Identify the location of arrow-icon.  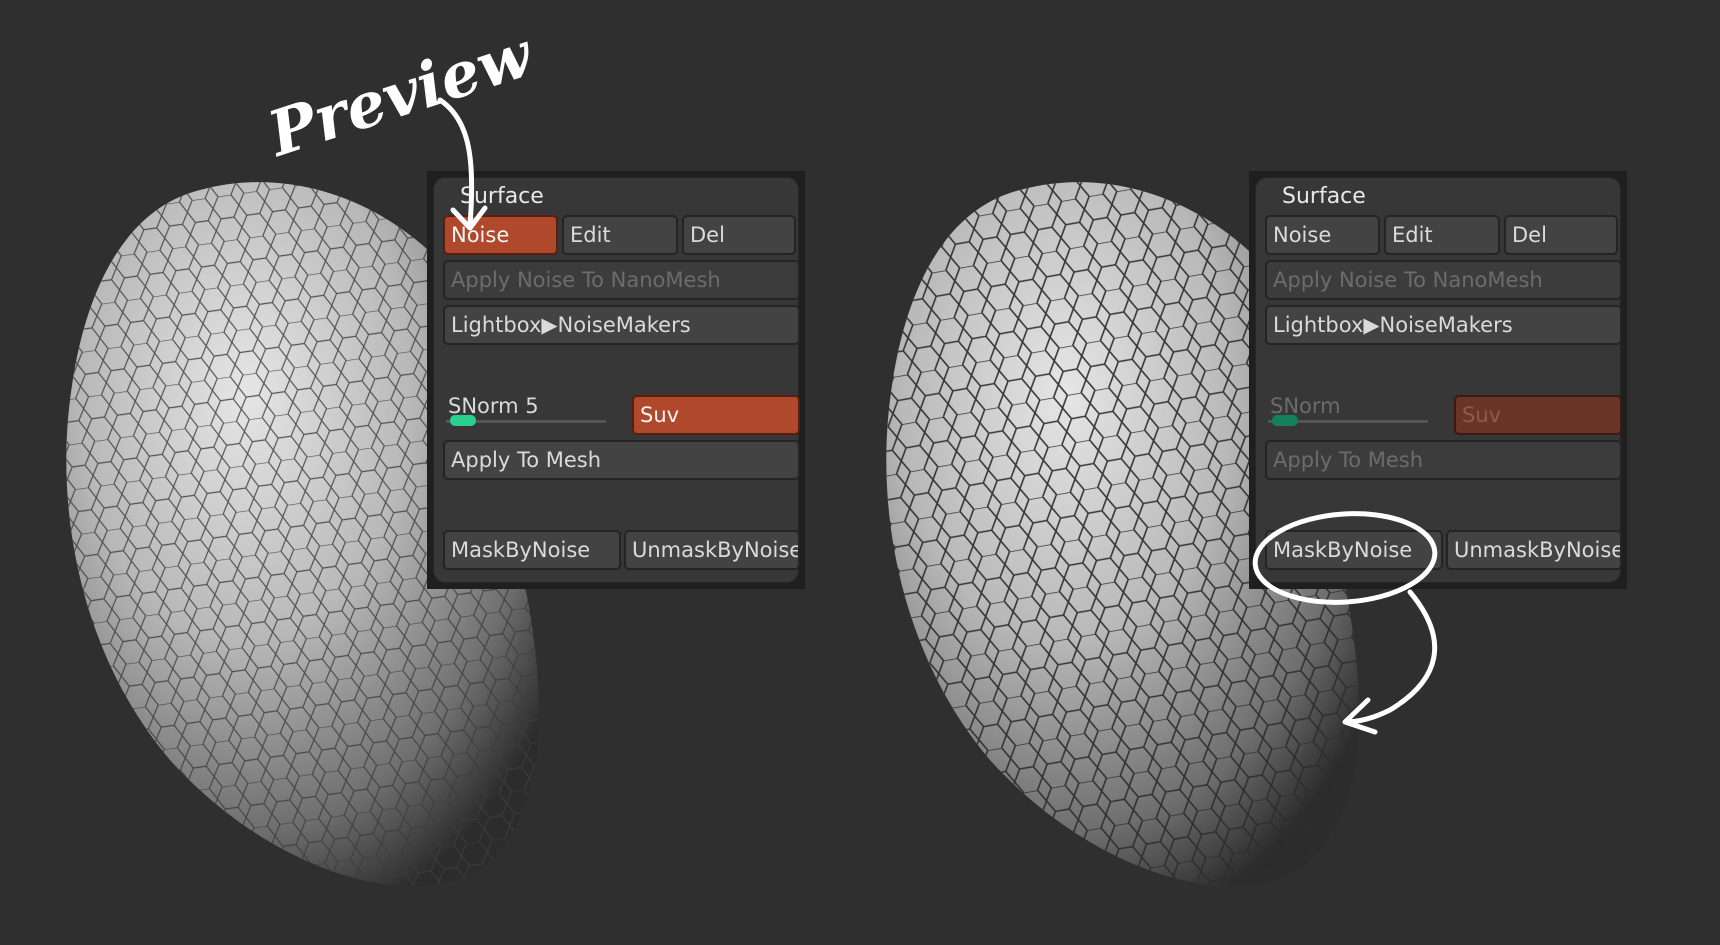
(462, 164).